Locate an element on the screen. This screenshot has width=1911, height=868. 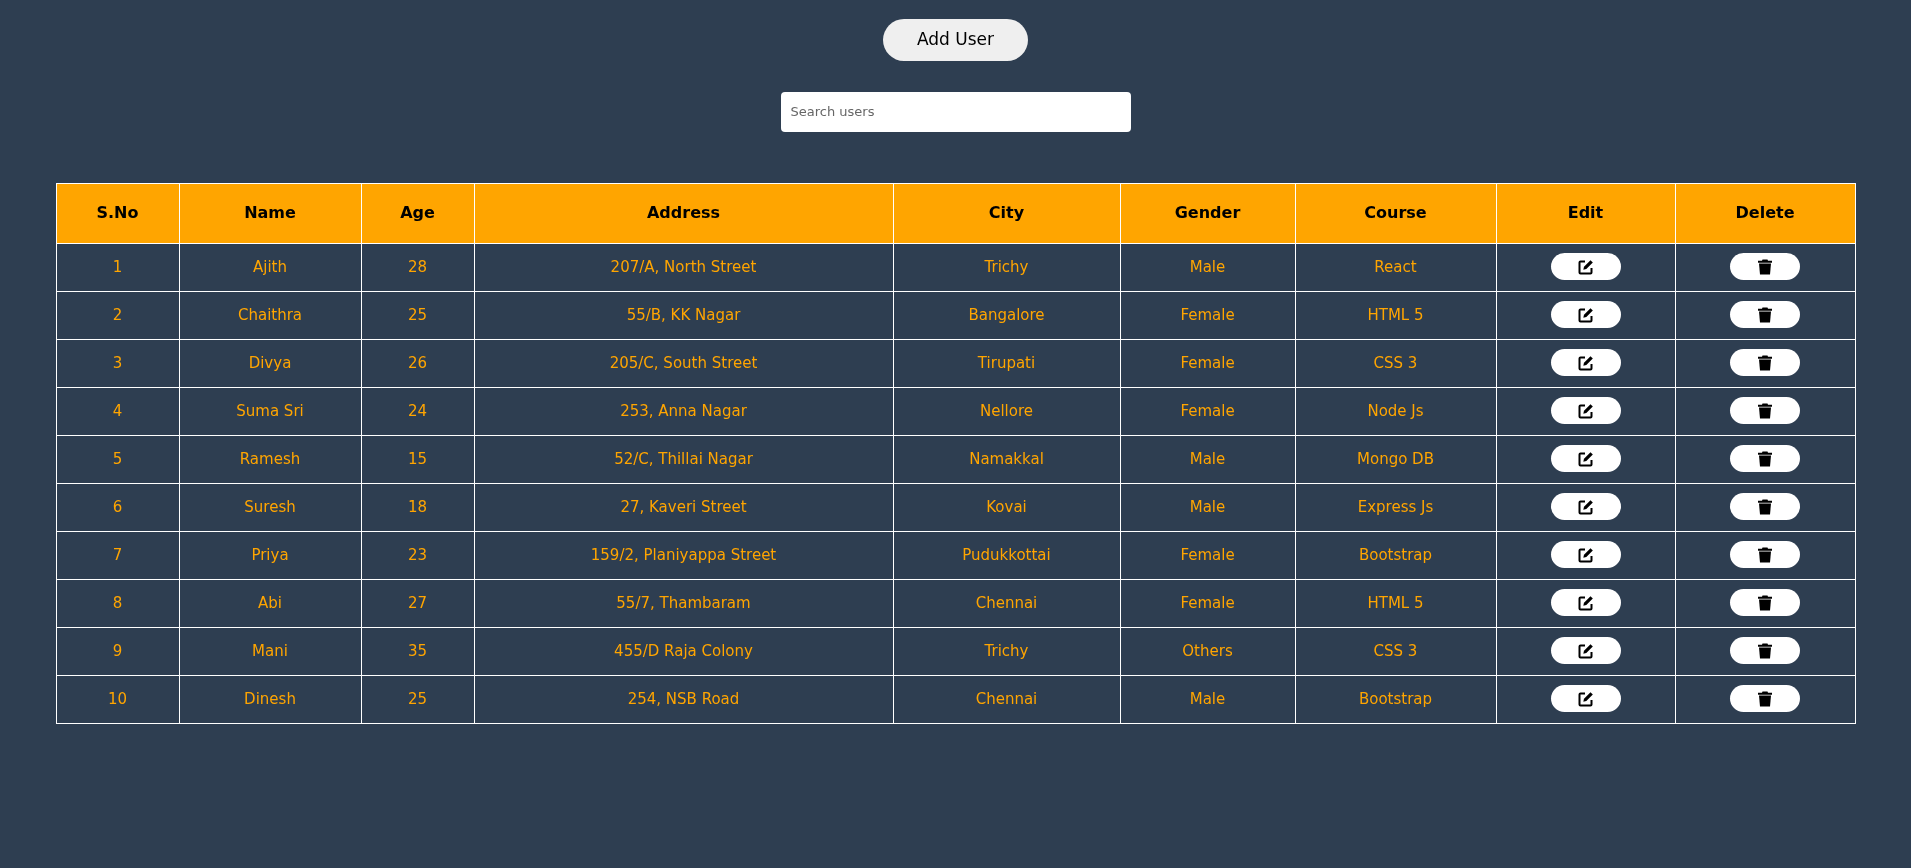
table-cell: Mani is located at coordinates (270, 651).